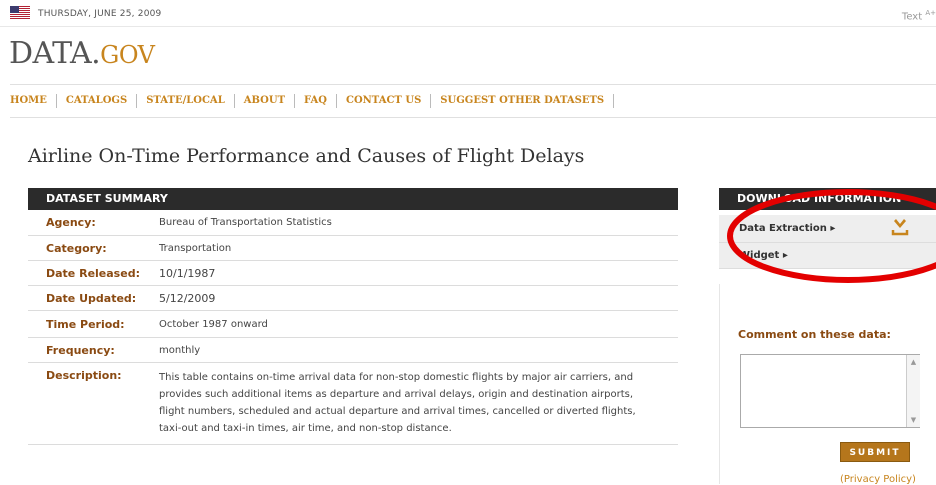  What do you see at coordinates (930, 13) in the screenshot?
I see `text-size-increase: A+` at bounding box center [930, 13].